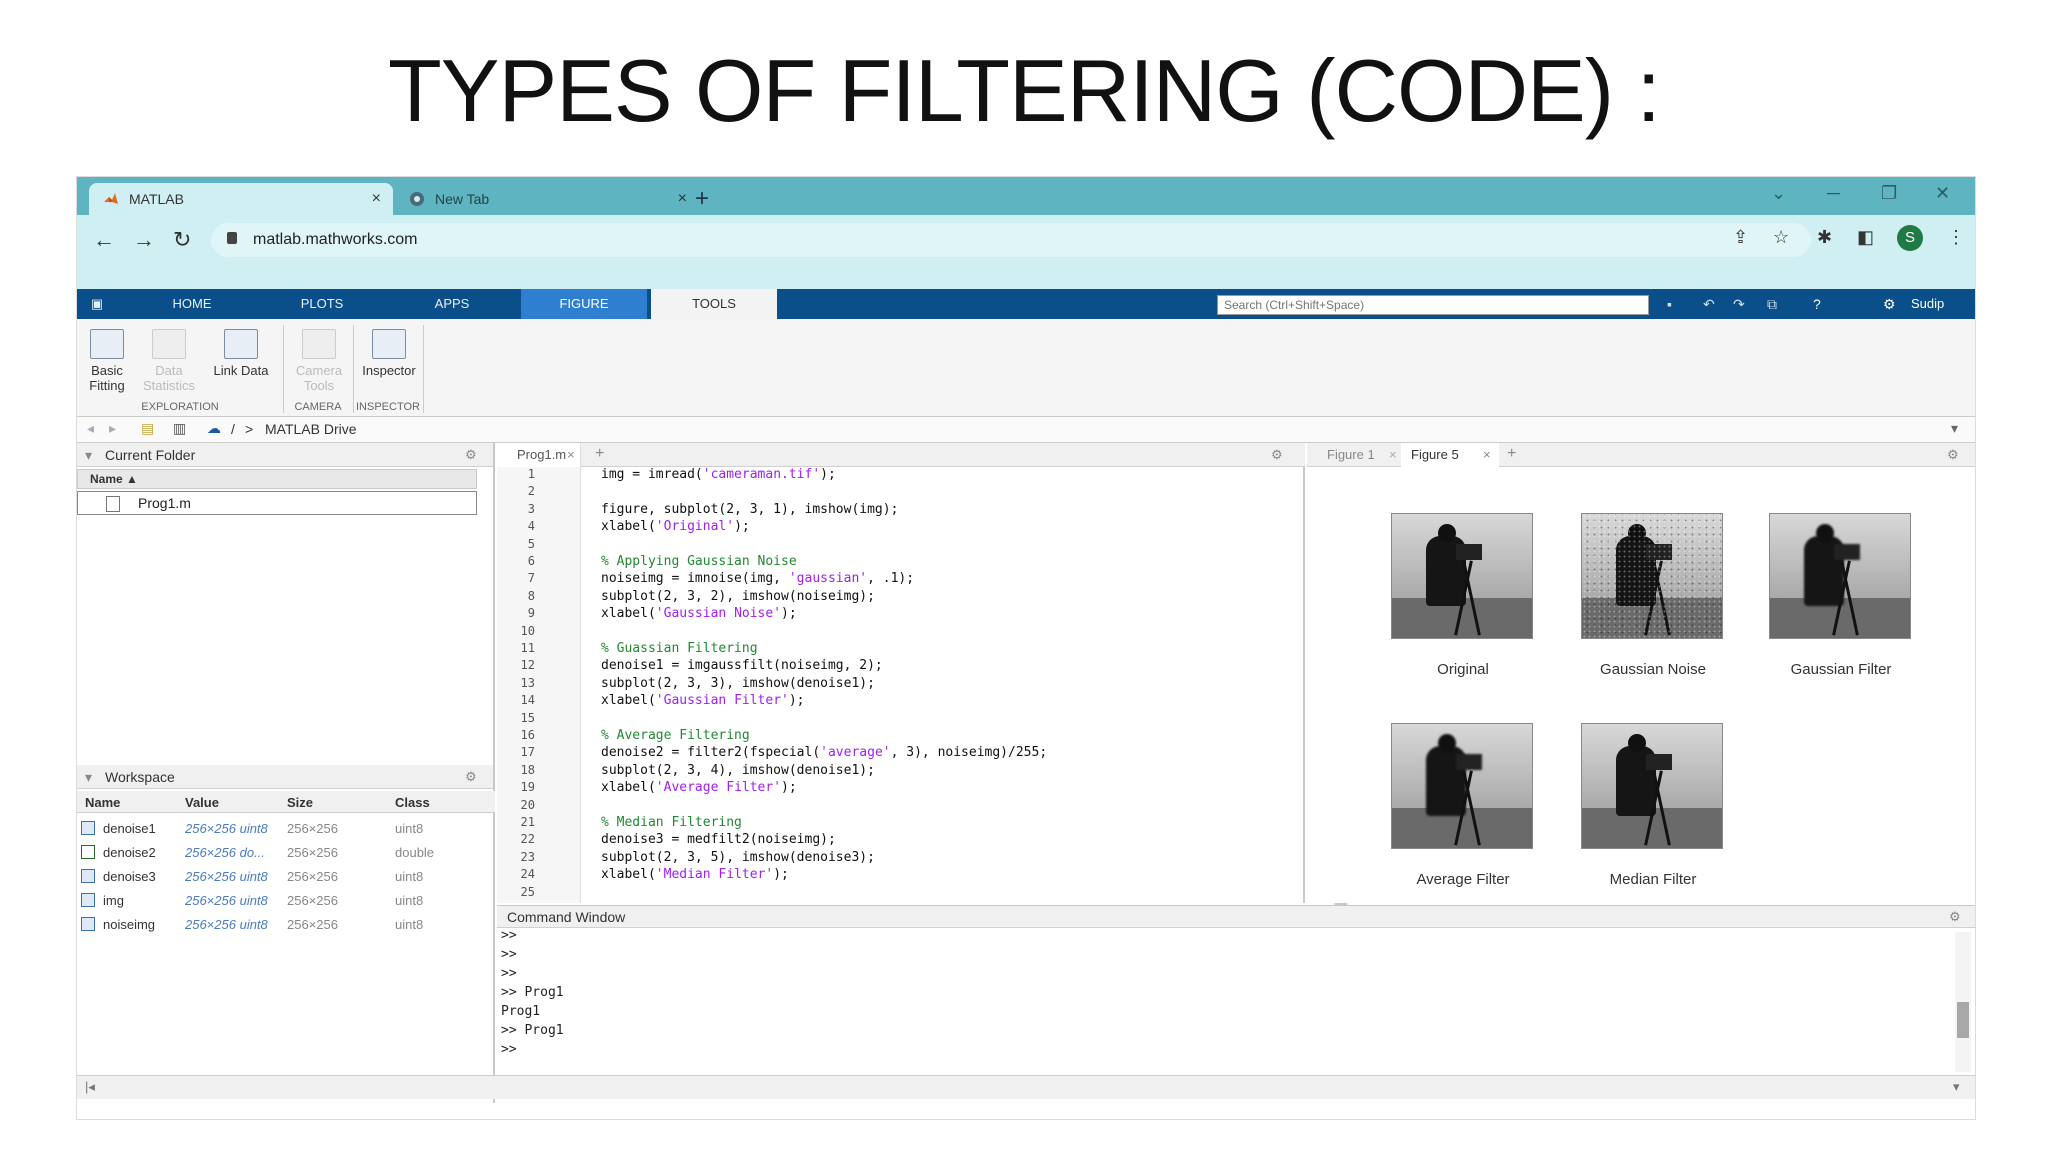  What do you see at coordinates (892, 615) in the screenshot?
I see `code-line: 9 xlabel('Gaussian Noise');` at bounding box center [892, 615].